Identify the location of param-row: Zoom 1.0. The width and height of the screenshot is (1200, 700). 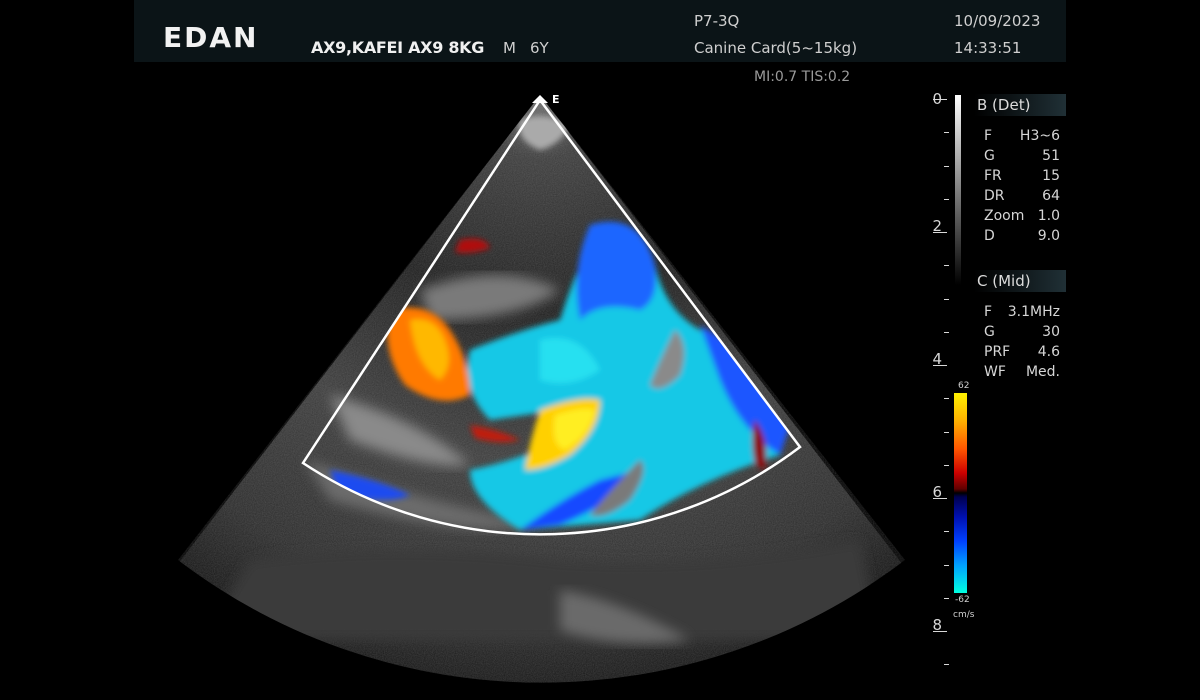
(1022, 216).